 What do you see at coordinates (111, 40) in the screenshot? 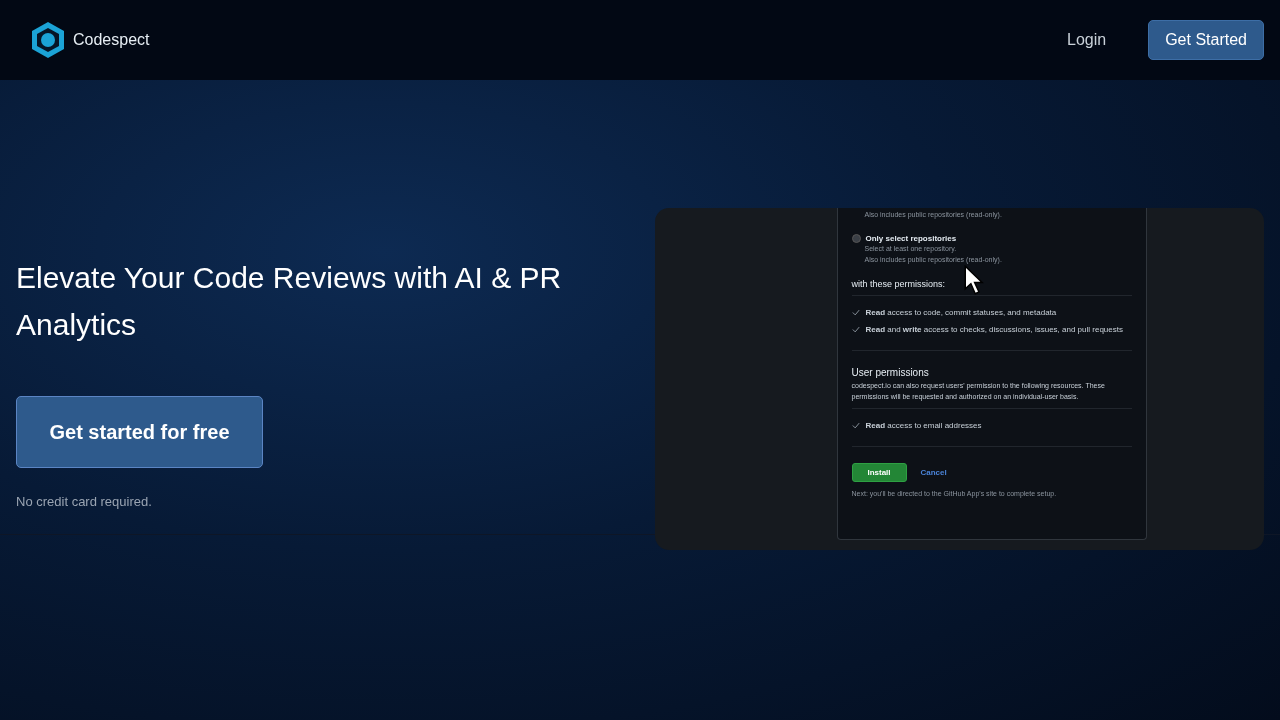
I see `brand-name: Codespect` at bounding box center [111, 40].